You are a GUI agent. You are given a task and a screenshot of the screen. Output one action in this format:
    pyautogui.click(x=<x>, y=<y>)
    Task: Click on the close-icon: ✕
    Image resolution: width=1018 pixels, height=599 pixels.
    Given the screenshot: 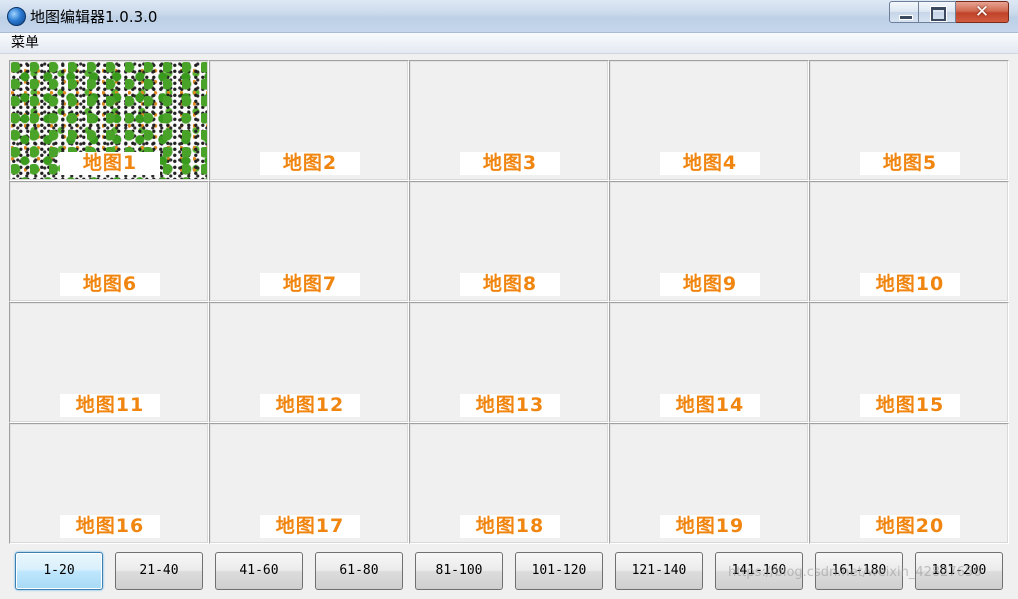 What is the action you would take?
    pyautogui.click(x=982, y=12)
    